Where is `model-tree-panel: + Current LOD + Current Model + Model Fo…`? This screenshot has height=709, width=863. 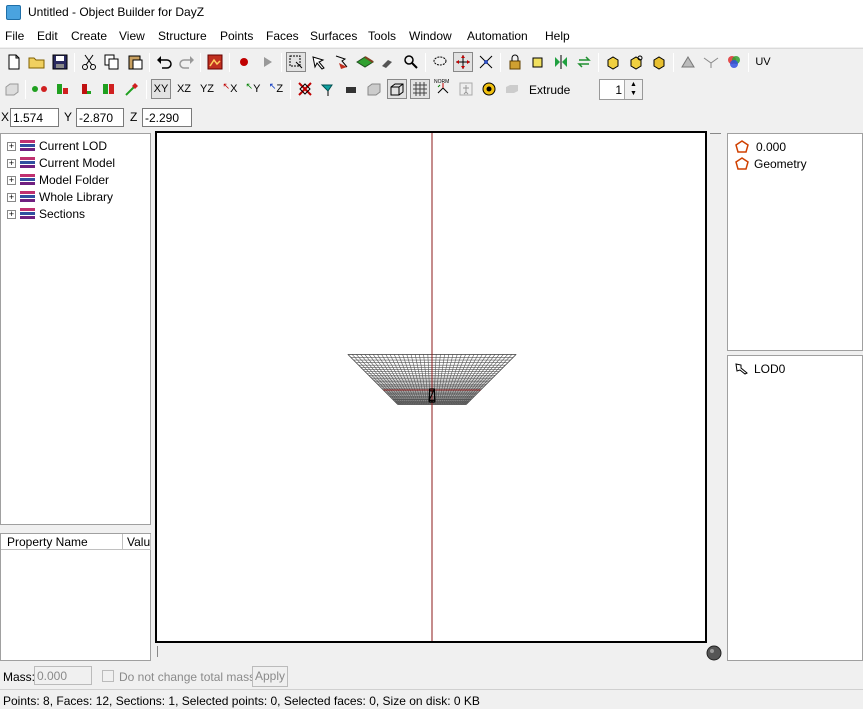 model-tree-panel: + Current LOD + Current Model + Model Fo… is located at coordinates (75, 329).